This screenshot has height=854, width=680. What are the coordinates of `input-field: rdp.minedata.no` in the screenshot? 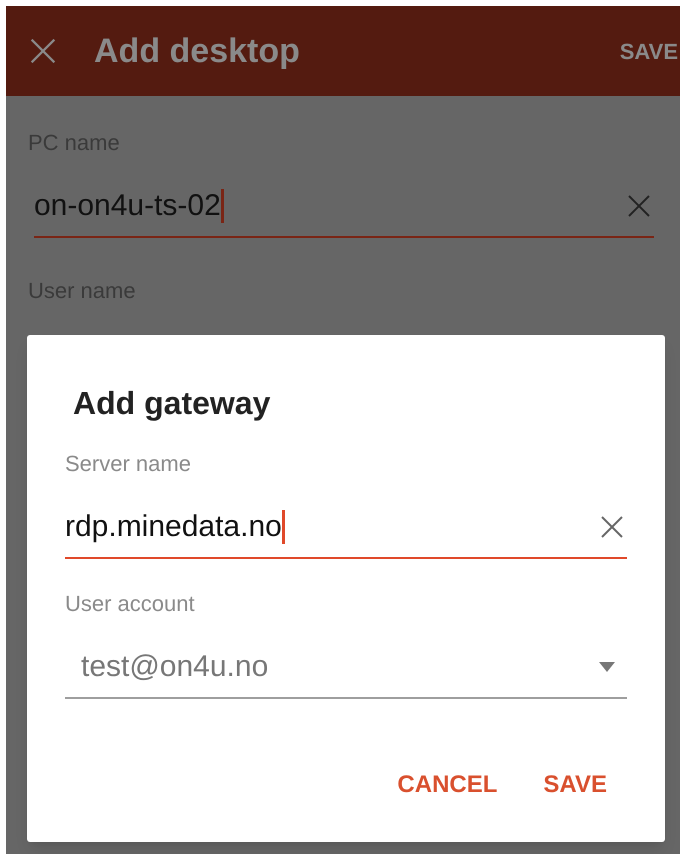 It's located at (346, 531).